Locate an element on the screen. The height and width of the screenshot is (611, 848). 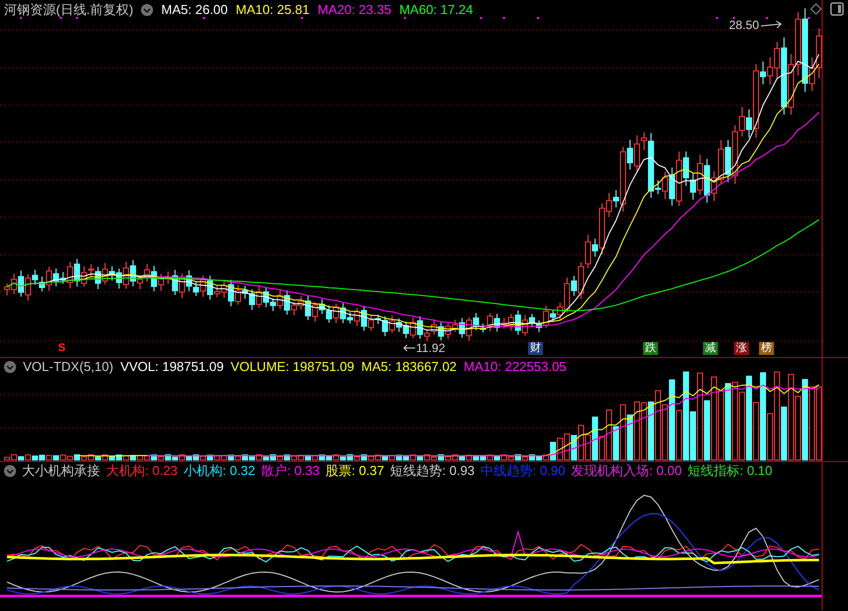
event-tag: 榜 is located at coordinates (766, 348).